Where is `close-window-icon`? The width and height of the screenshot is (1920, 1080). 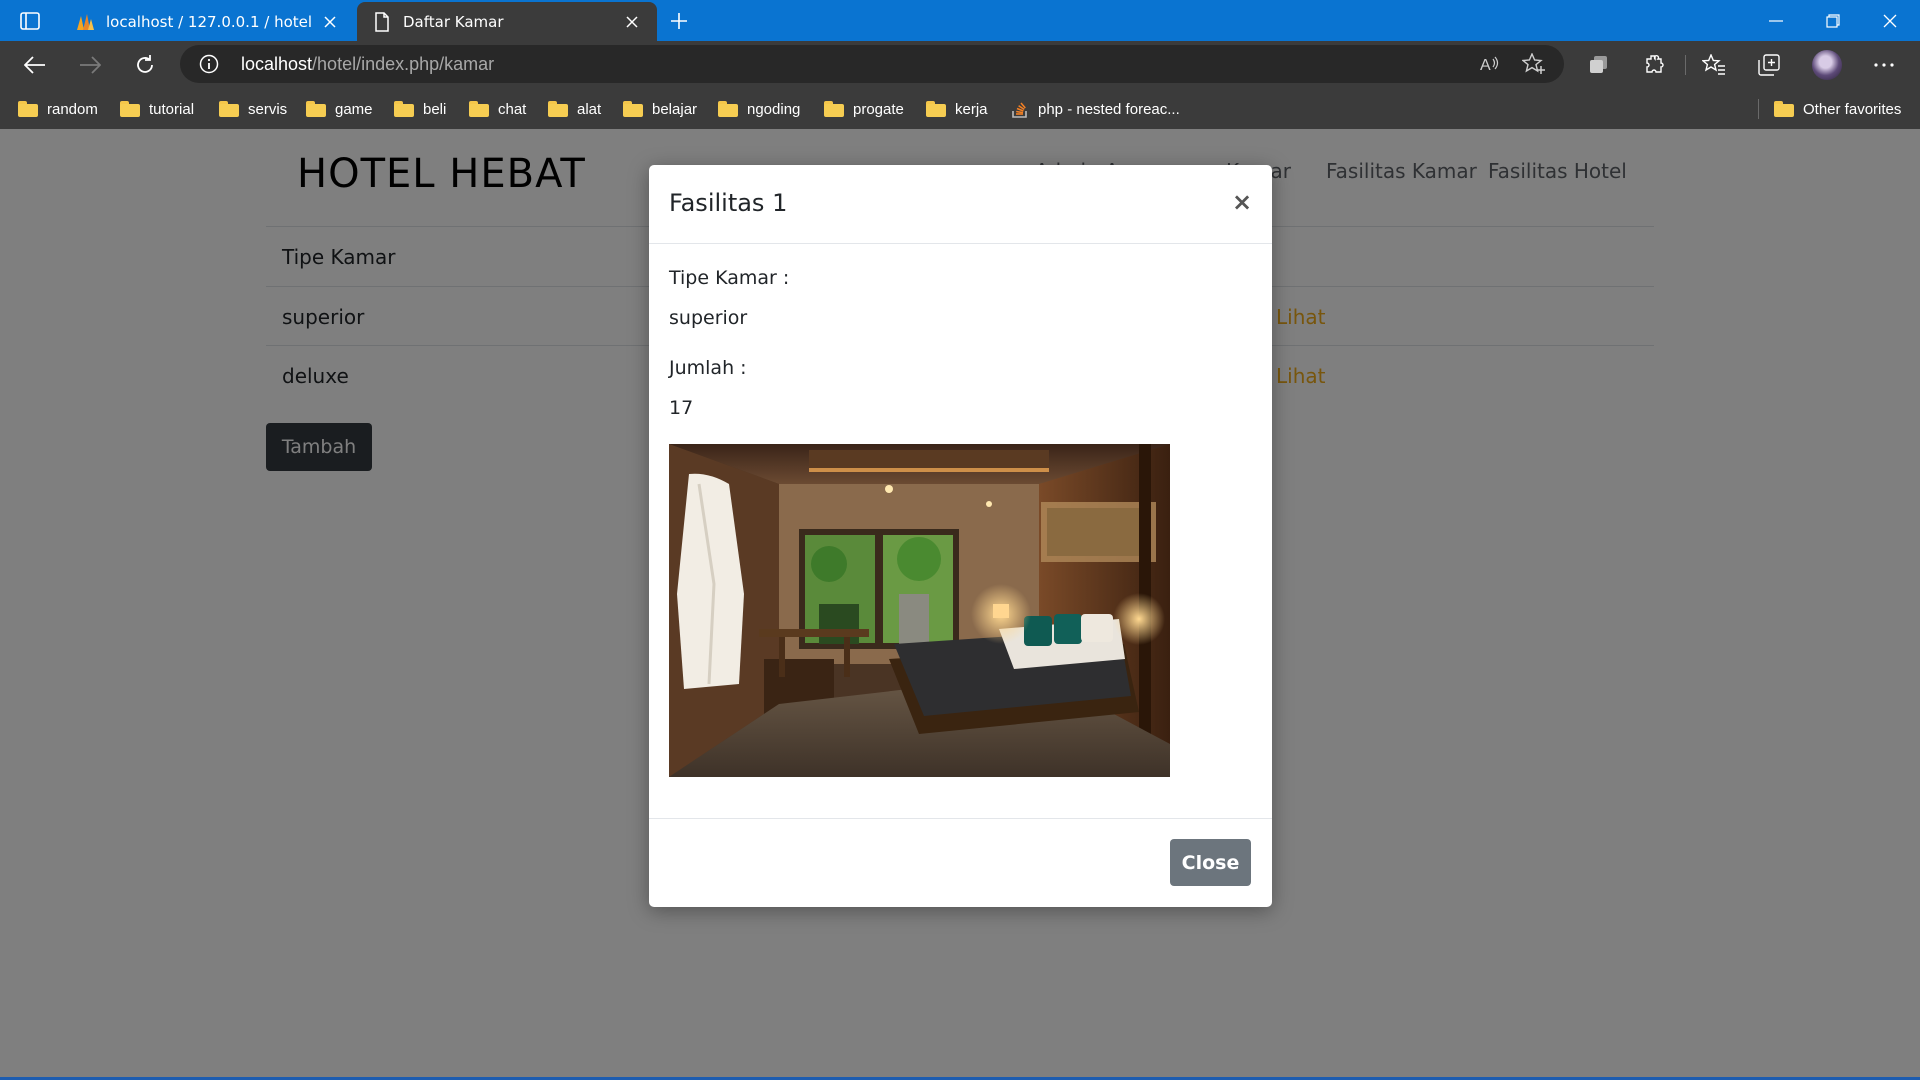
close-window-icon is located at coordinates (1890, 20).